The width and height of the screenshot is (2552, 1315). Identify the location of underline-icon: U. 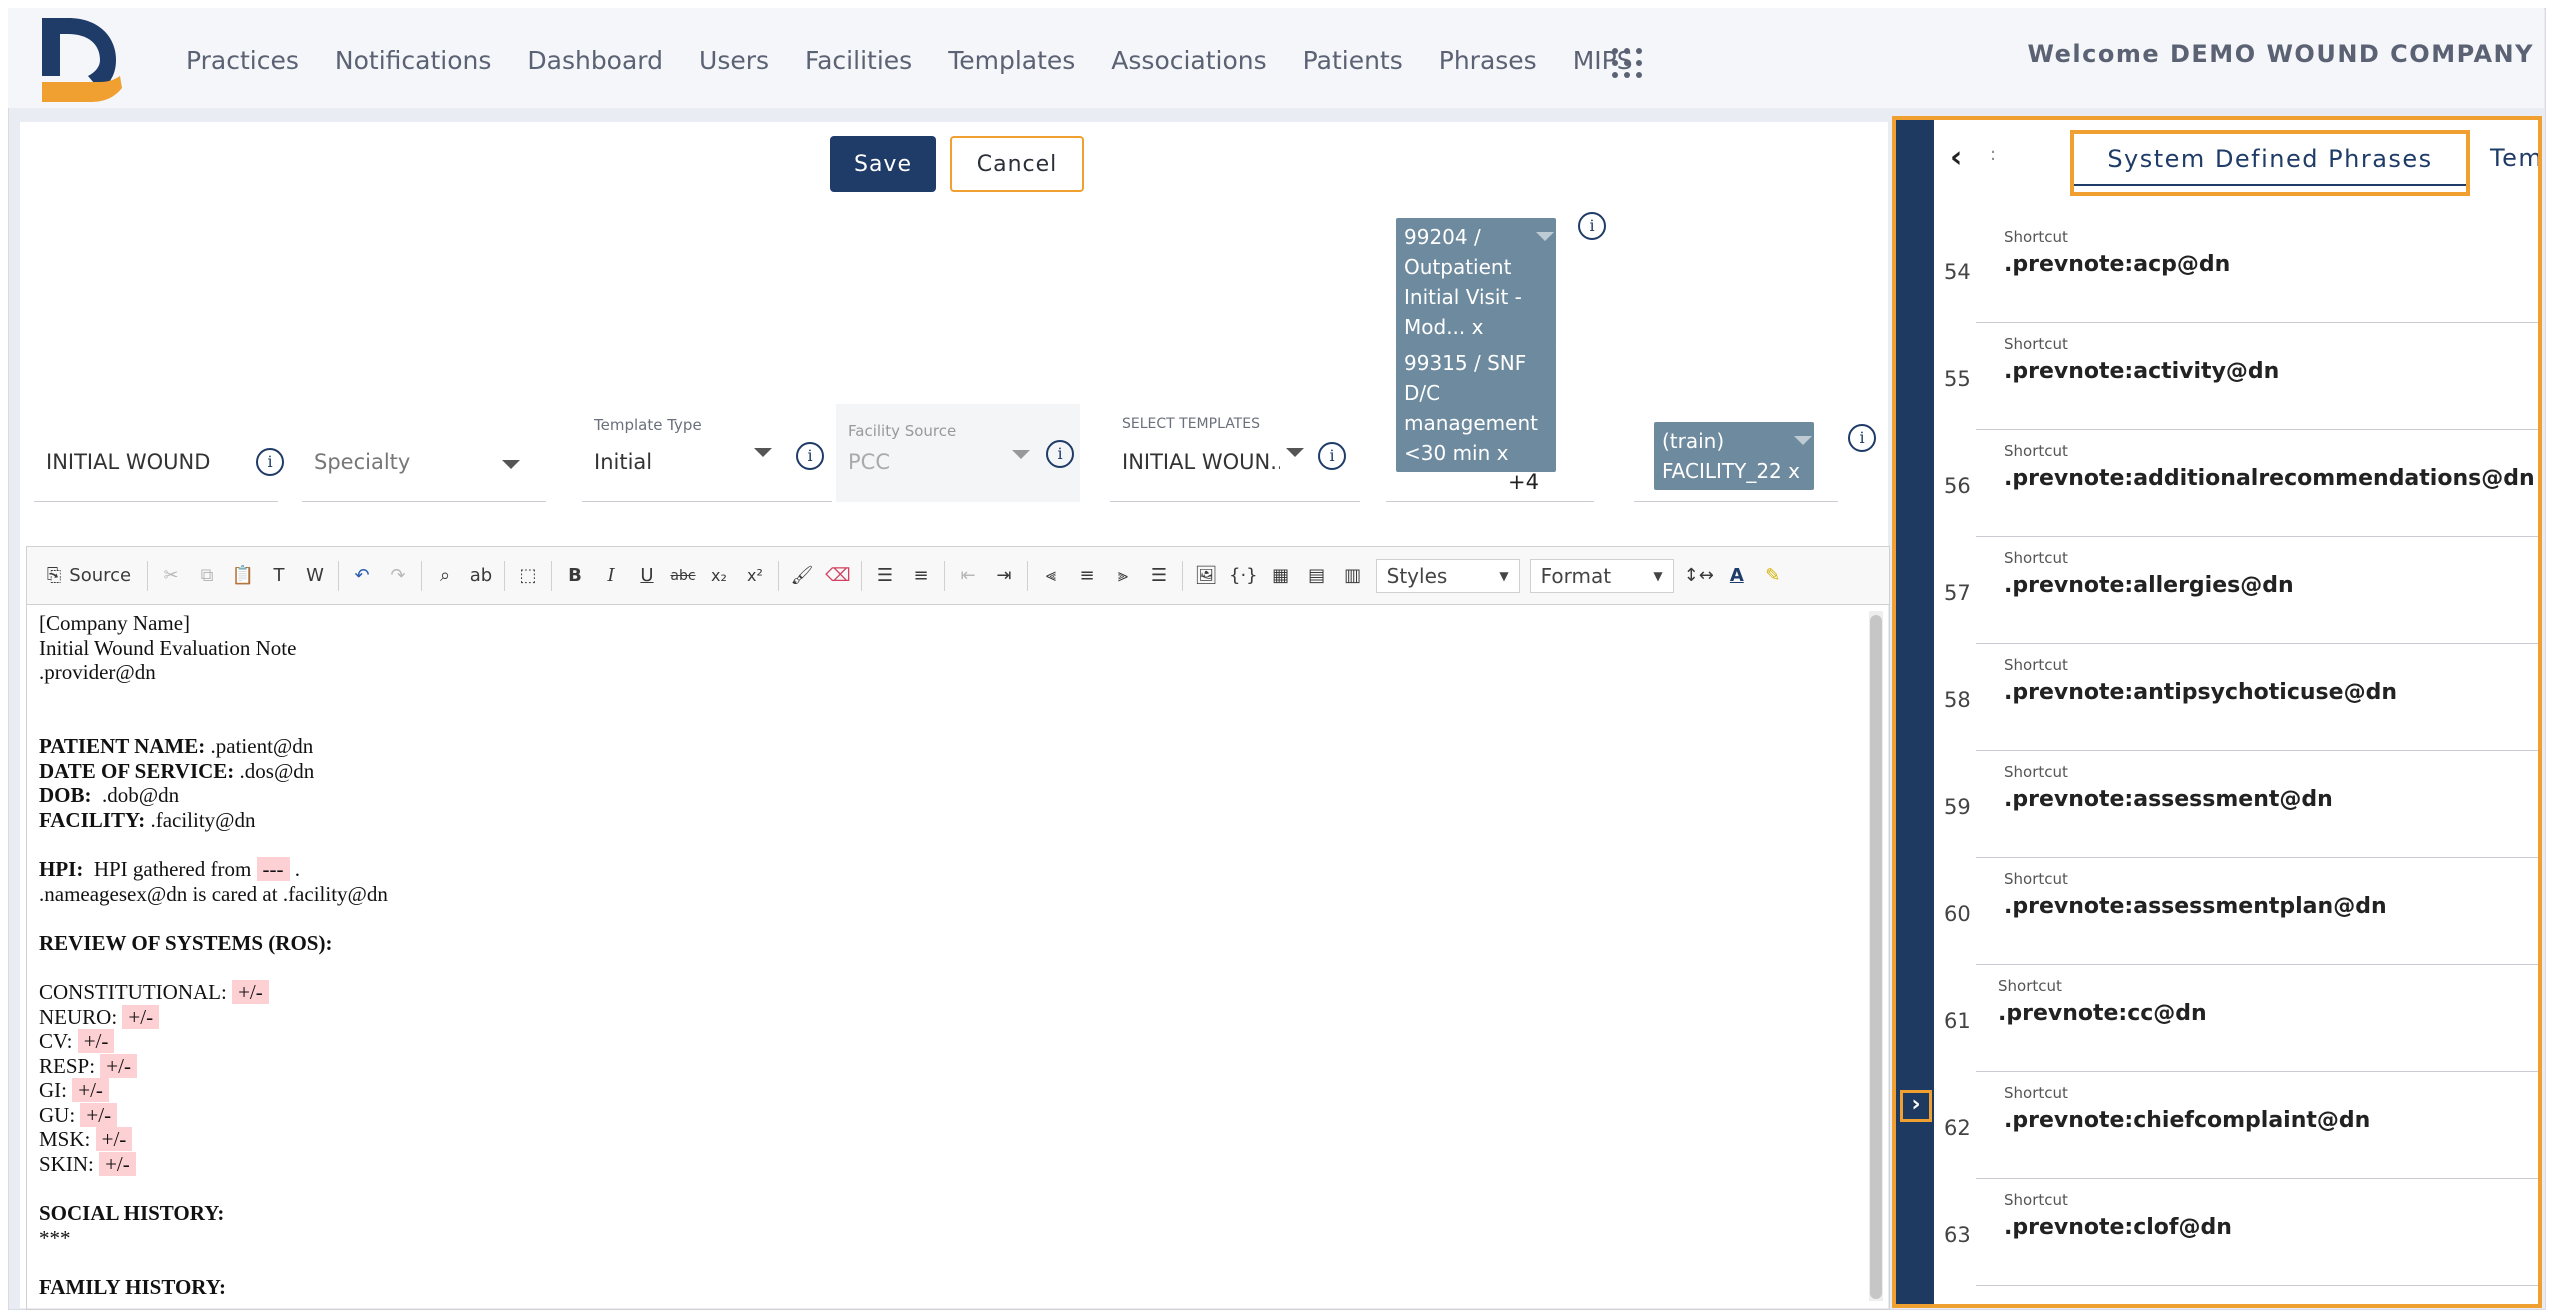
(647, 576).